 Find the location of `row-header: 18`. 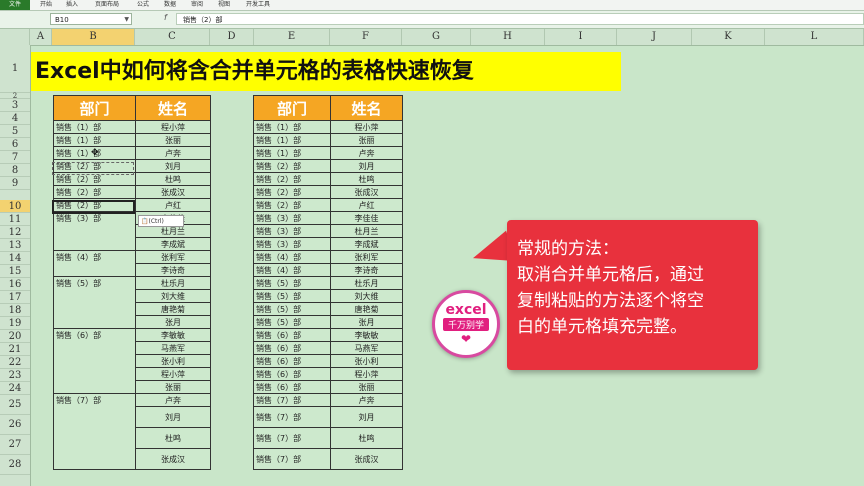

row-header: 18 is located at coordinates (15, 310).